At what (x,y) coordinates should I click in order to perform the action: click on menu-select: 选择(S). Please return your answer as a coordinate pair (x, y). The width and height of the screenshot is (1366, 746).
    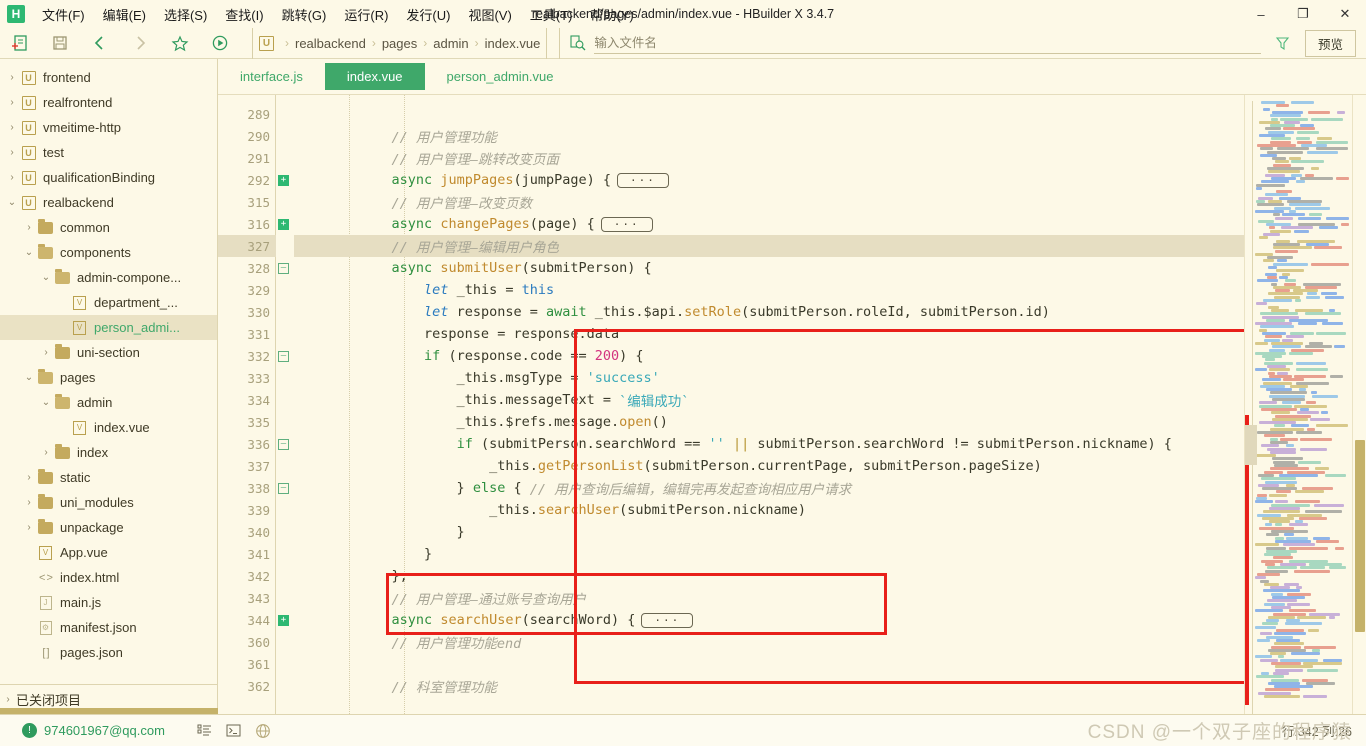
    Looking at the image, I should click on (185, 14).